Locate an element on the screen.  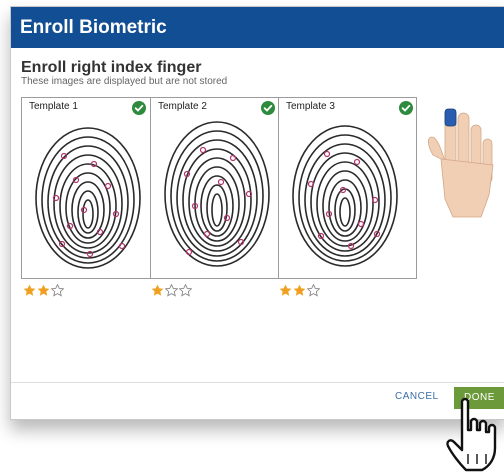
template-label: Template 2 is located at coordinates (182, 106).